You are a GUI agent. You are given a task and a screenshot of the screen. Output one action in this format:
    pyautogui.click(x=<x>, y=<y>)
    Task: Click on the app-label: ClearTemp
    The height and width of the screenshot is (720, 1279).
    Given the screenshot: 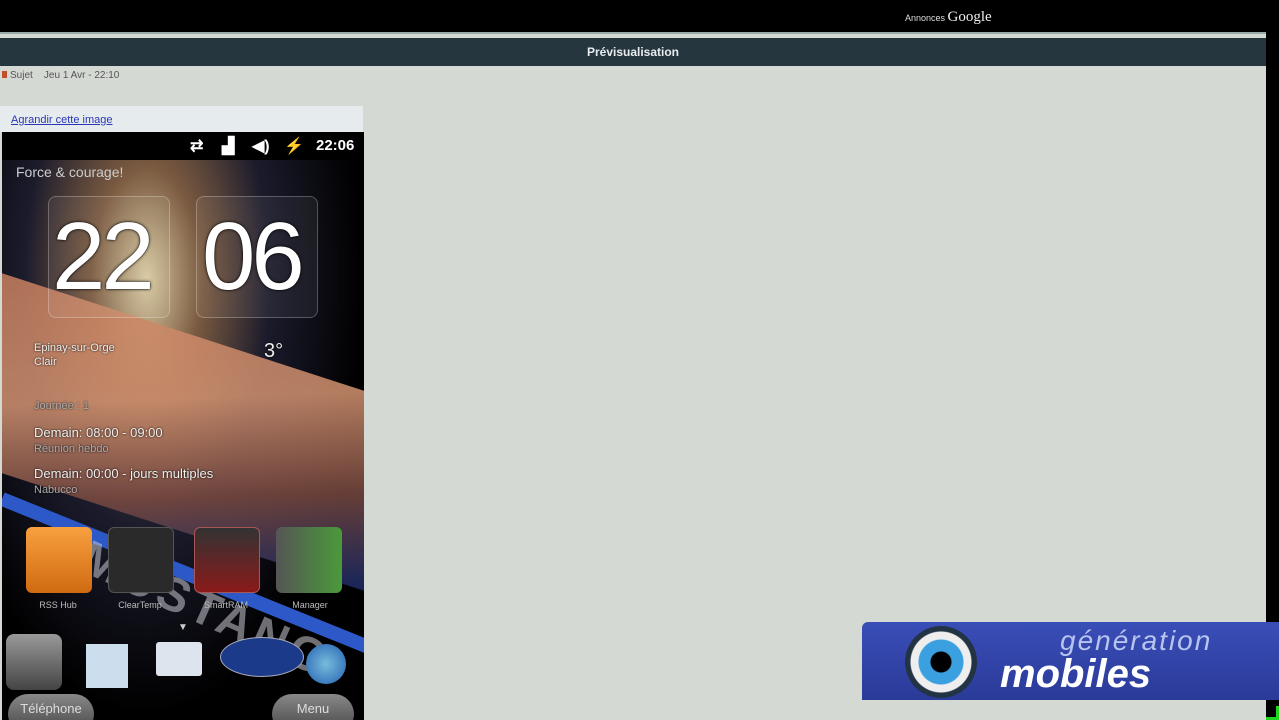 What is the action you would take?
    pyautogui.click(x=140, y=605)
    